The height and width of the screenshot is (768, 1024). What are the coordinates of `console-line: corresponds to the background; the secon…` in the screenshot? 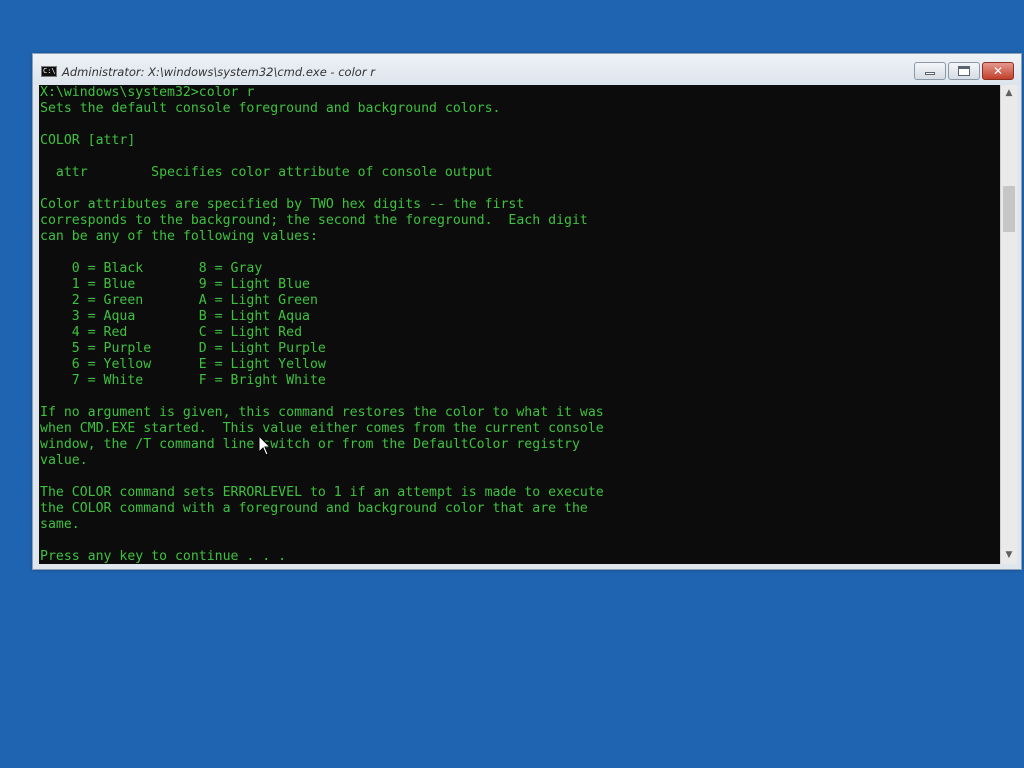 It's located at (314, 220).